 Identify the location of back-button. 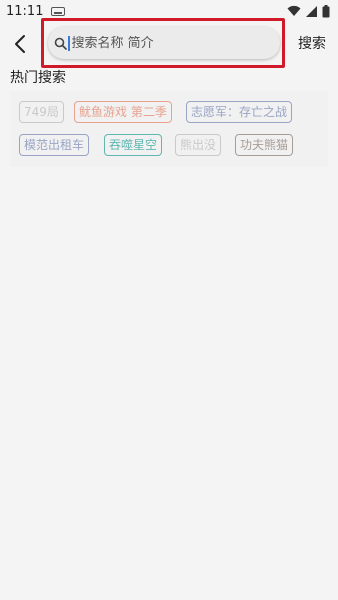
(20, 44).